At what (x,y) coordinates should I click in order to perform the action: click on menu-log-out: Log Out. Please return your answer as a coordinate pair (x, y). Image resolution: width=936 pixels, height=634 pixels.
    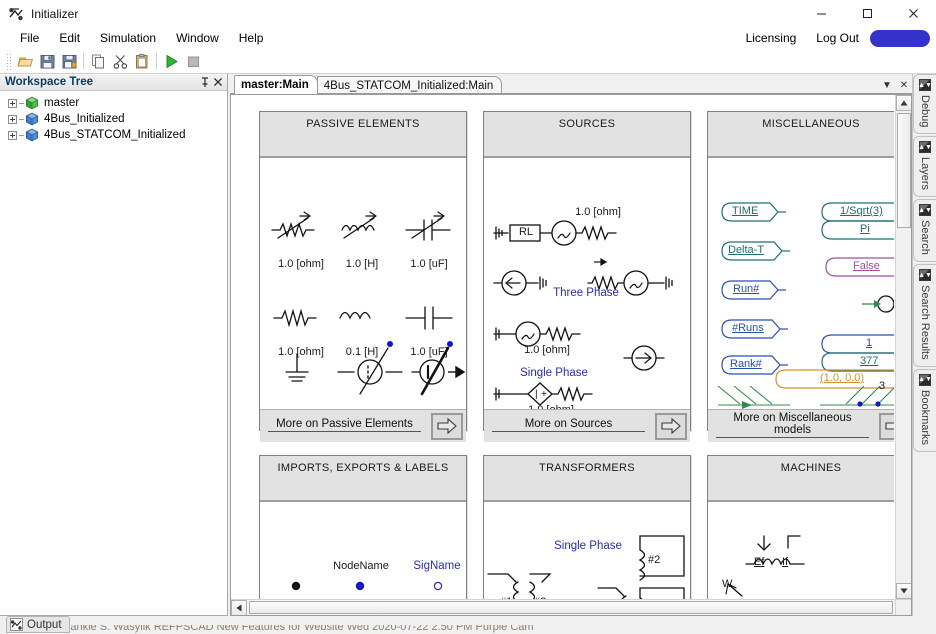
    Looking at the image, I should click on (837, 38).